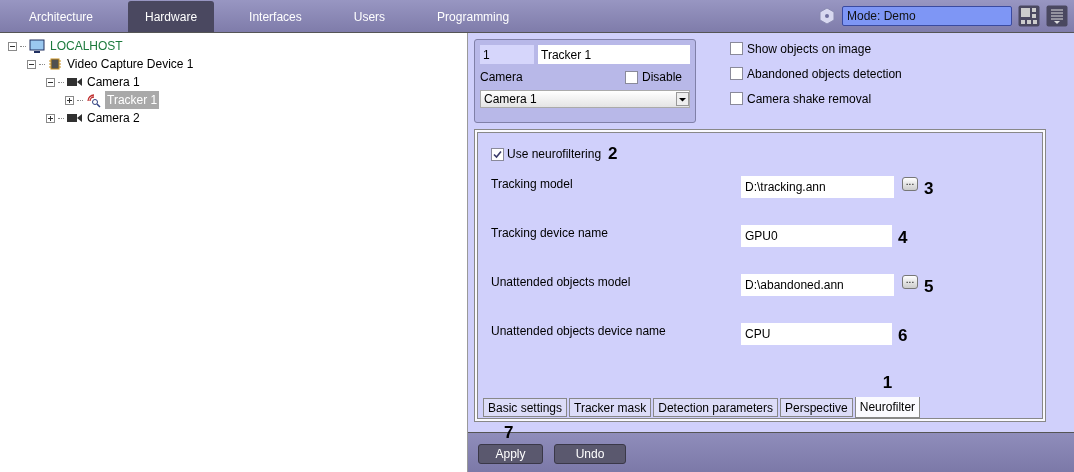  I want to click on monitor-icon, so click(37, 46).